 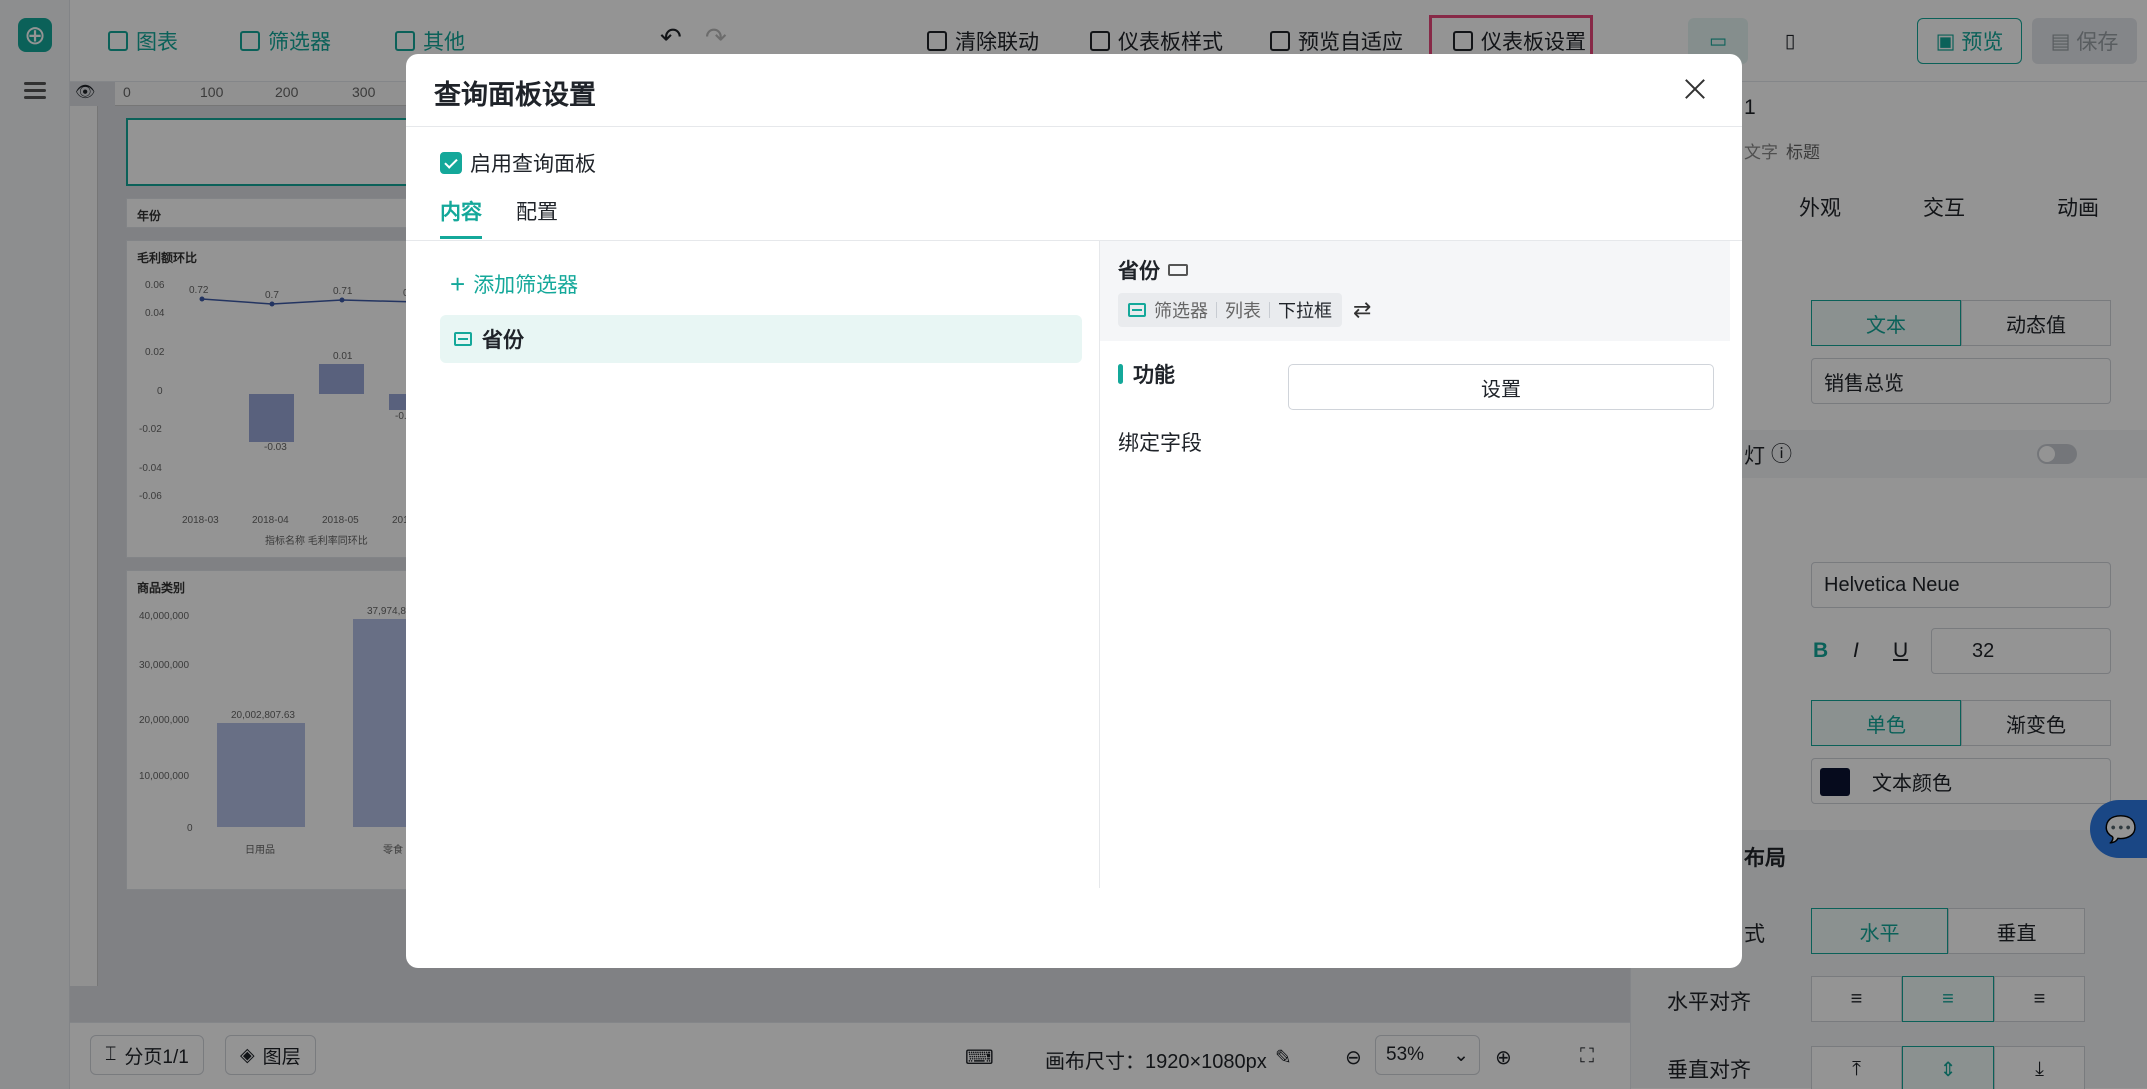 I want to click on filter-detail-header: 省份 筛选器 列表 下拉框 ⇄, so click(x=1415, y=291).